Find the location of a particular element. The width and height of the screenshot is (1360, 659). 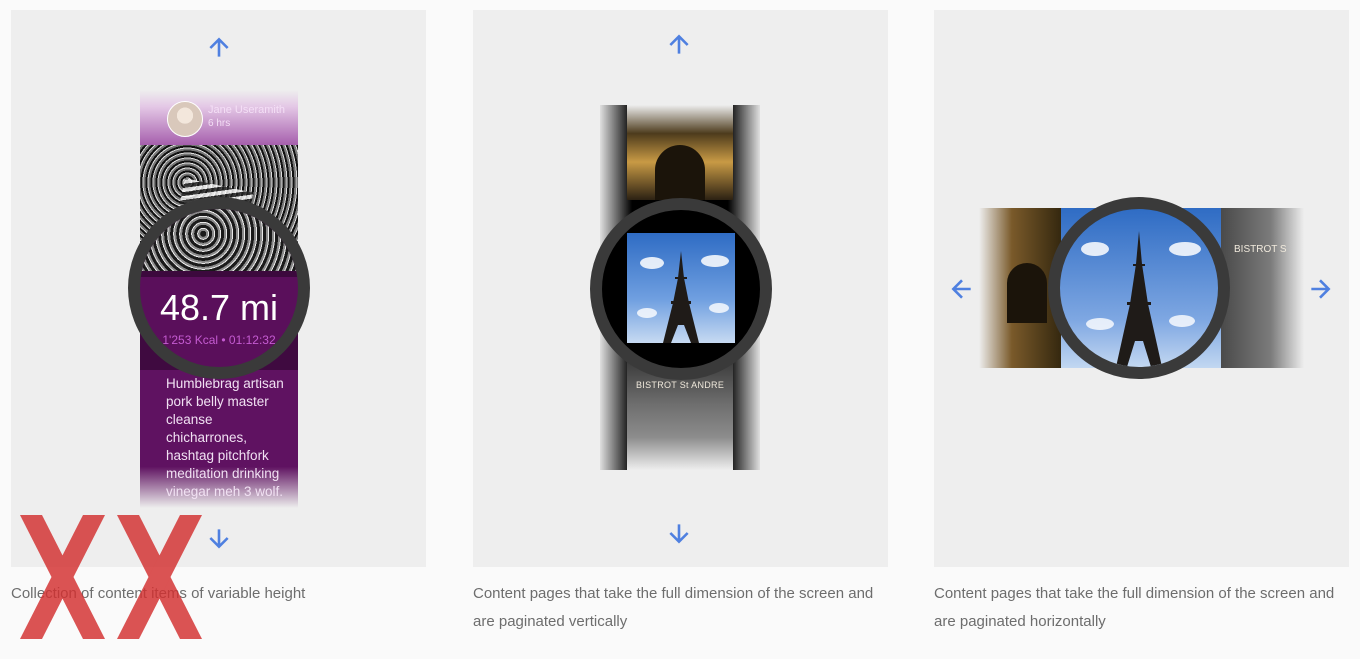

bistro-image is located at coordinates (1262, 288).